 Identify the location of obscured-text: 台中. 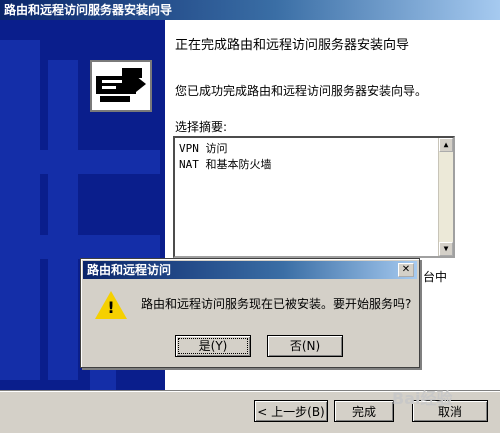
(435, 277).